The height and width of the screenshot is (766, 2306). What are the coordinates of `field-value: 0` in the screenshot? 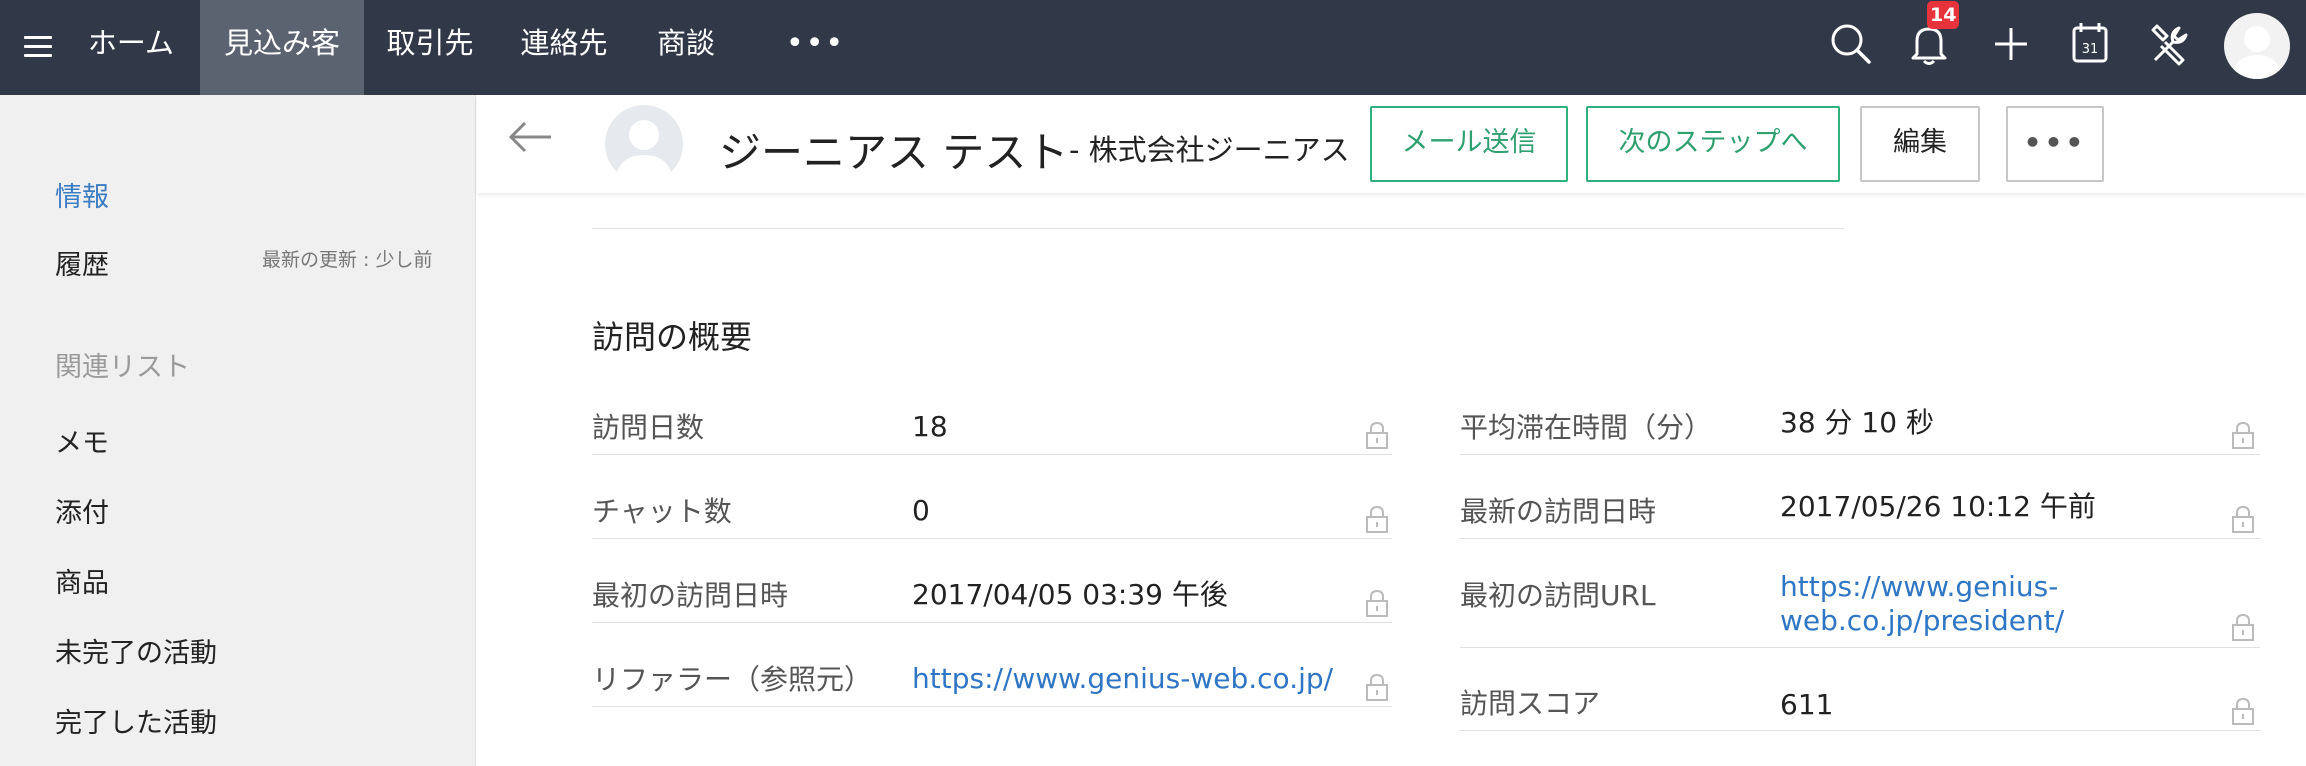 It's located at (921, 510).